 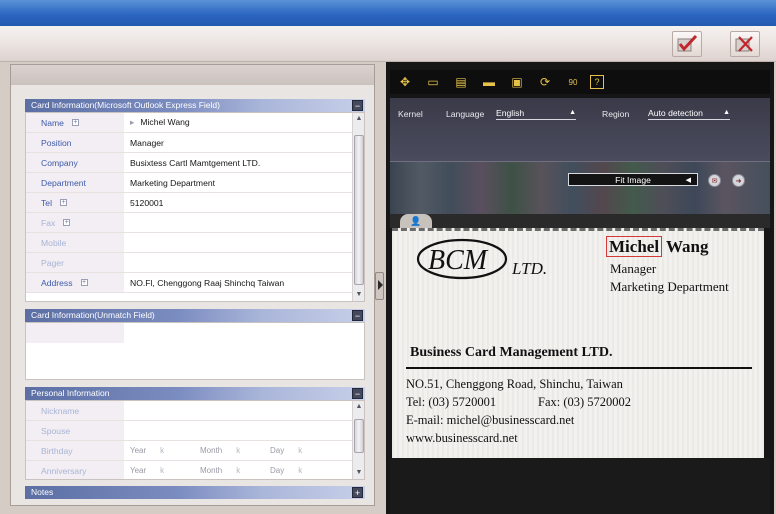 I want to click on close-x-icon, so click(x=744, y=44).